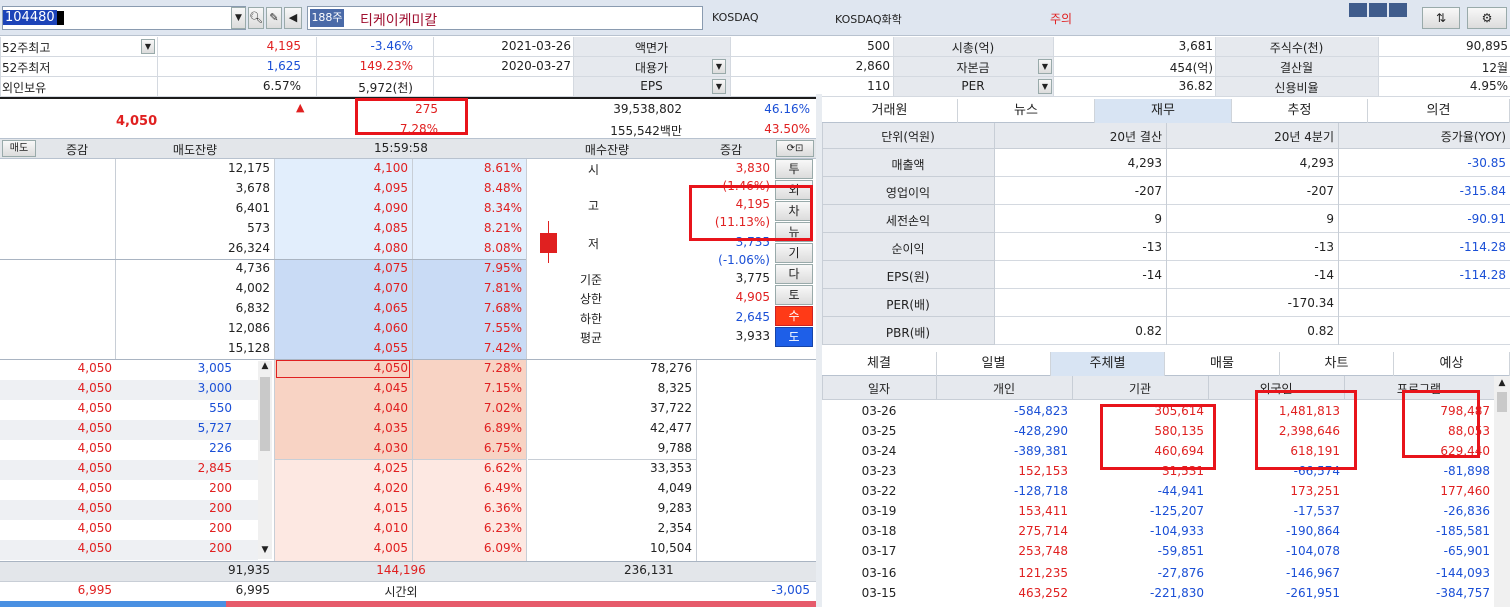  I want to click on inv-individual: 253,748, so click(1043, 551).